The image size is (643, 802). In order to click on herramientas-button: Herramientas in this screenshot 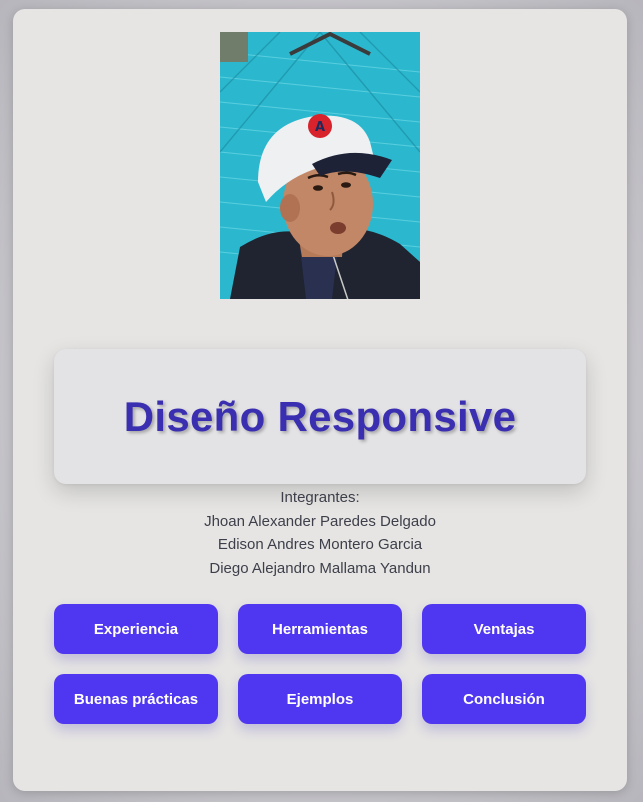, I will do `click(320, 629)`.